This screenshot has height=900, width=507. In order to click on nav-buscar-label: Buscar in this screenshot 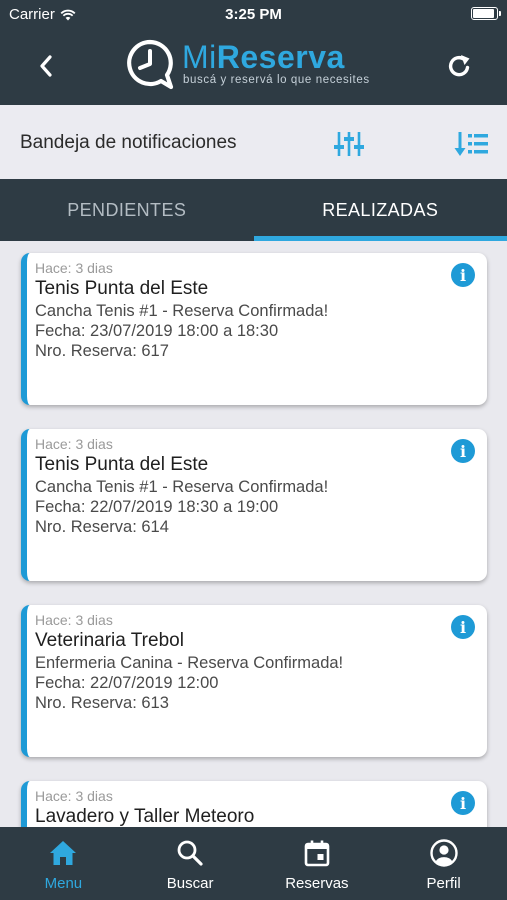, I will do `click(190, 883)`.